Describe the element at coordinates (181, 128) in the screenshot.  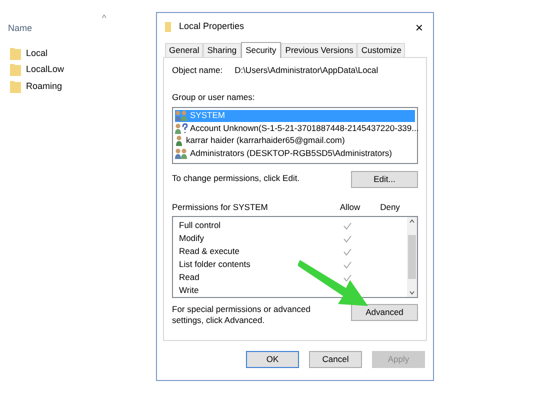
I see `unknown-user-icon` at that location.